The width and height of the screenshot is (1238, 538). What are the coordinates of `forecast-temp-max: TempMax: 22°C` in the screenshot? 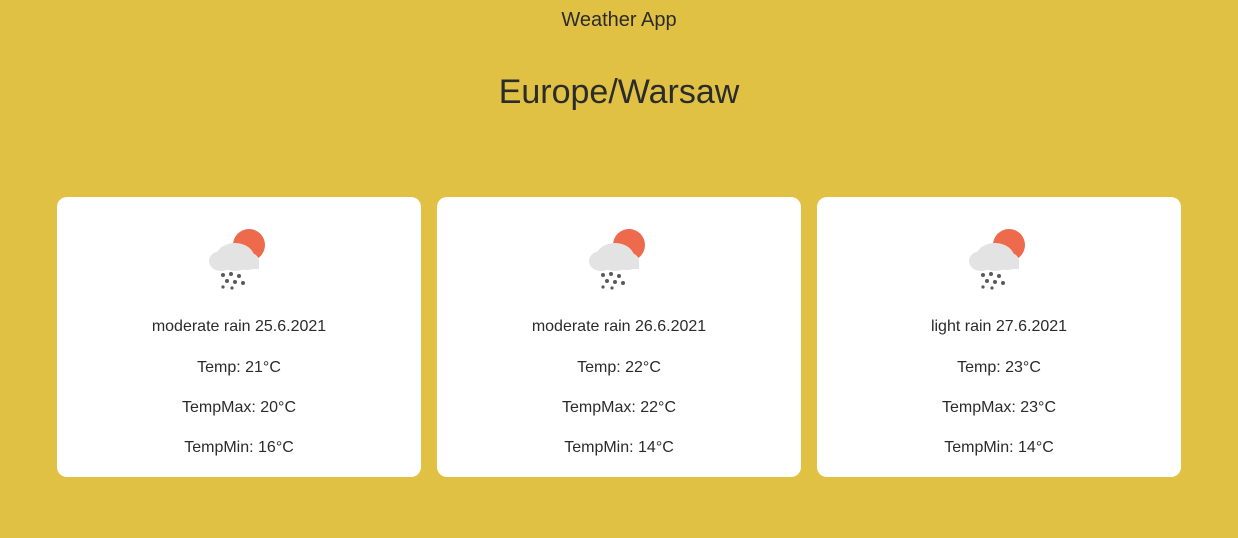 It's located at (619, 407).